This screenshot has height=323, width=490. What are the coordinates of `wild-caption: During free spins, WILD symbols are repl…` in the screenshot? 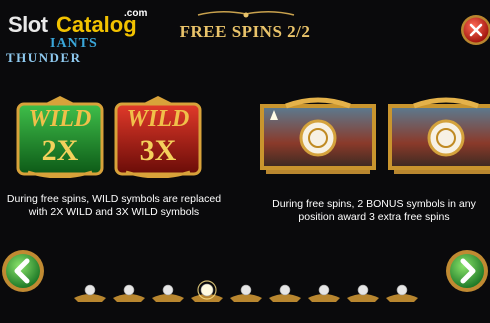 It's located at (114, 206).